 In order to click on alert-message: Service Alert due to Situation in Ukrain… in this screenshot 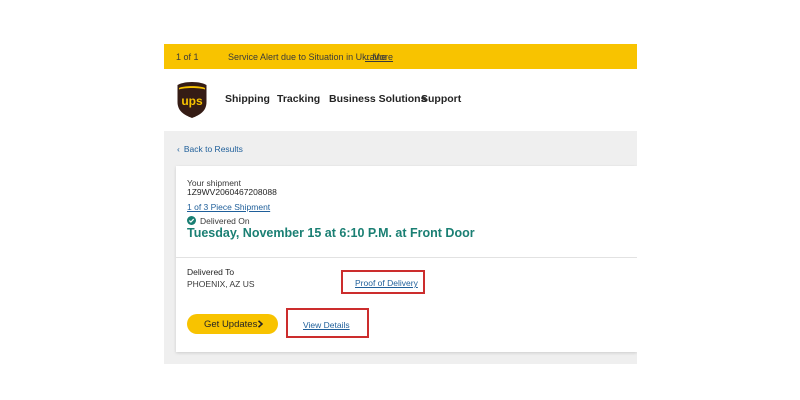, I will do `click(307, 57)`.